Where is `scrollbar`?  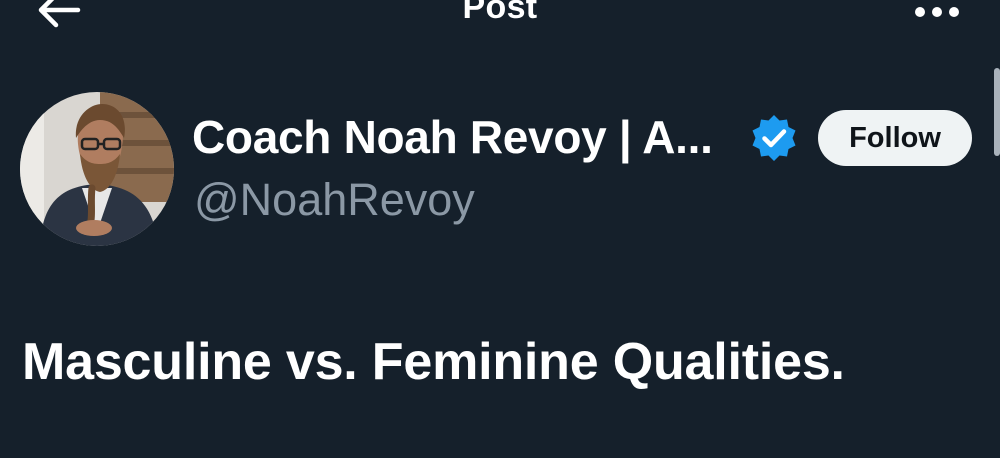 scrollbar is located at coordinates (997, 112).